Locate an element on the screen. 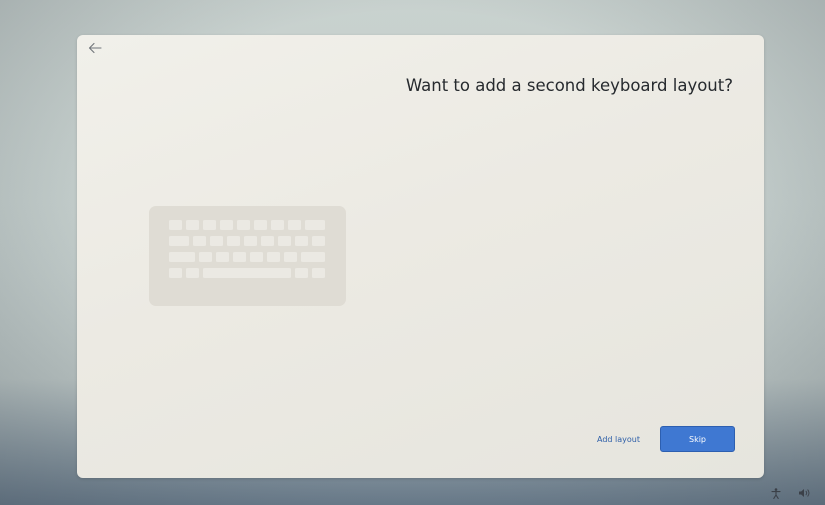 This screenshot has height=505, width=825. accessibility-icon is located at coordinates (776, 493).